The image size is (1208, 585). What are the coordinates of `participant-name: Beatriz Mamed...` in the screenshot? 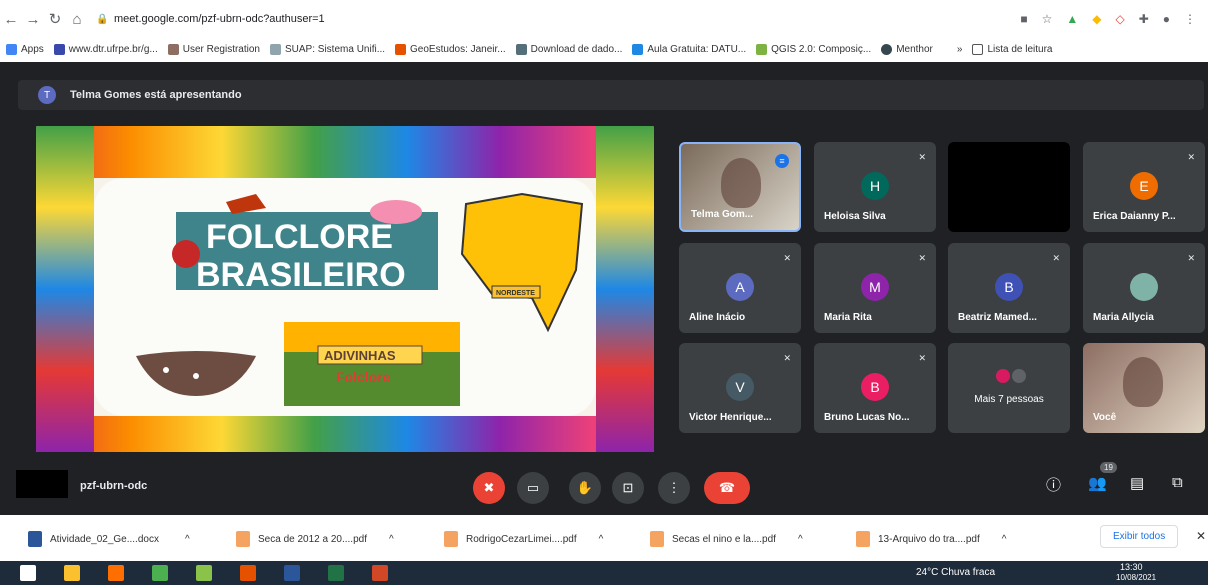 It's located at (997, 317).